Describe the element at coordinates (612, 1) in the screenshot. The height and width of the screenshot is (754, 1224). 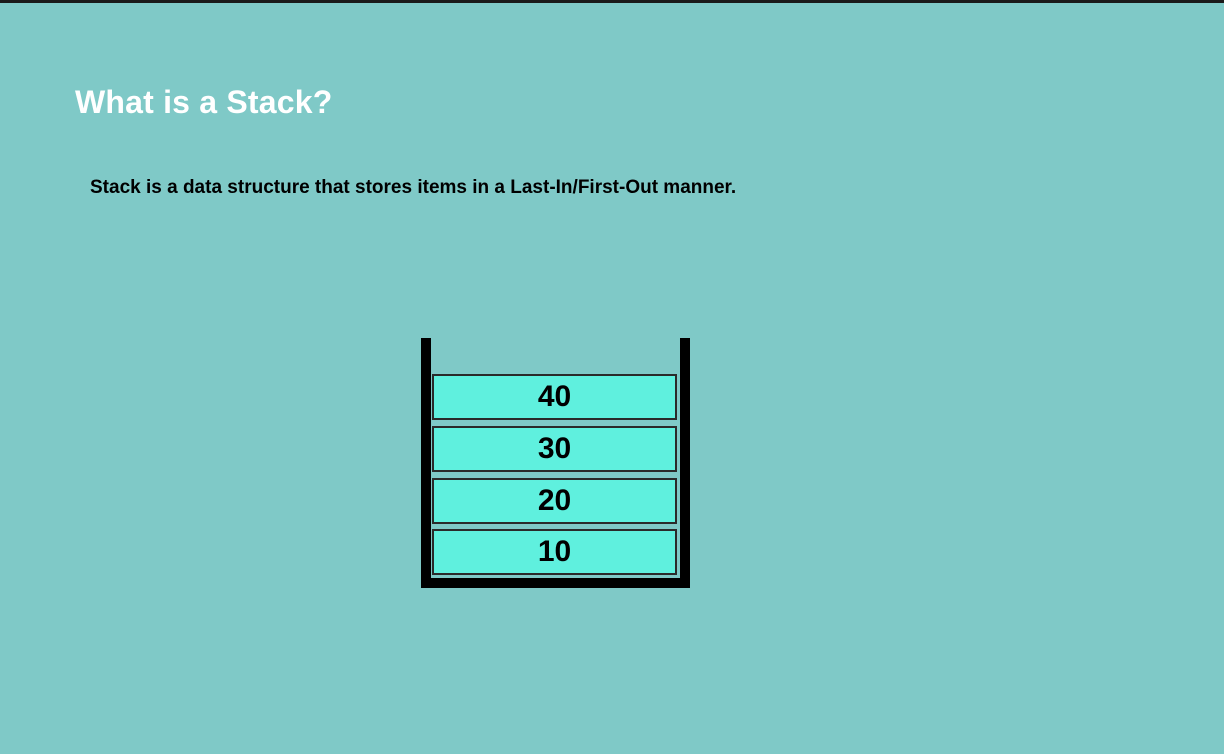
I see `top-border` at that location.